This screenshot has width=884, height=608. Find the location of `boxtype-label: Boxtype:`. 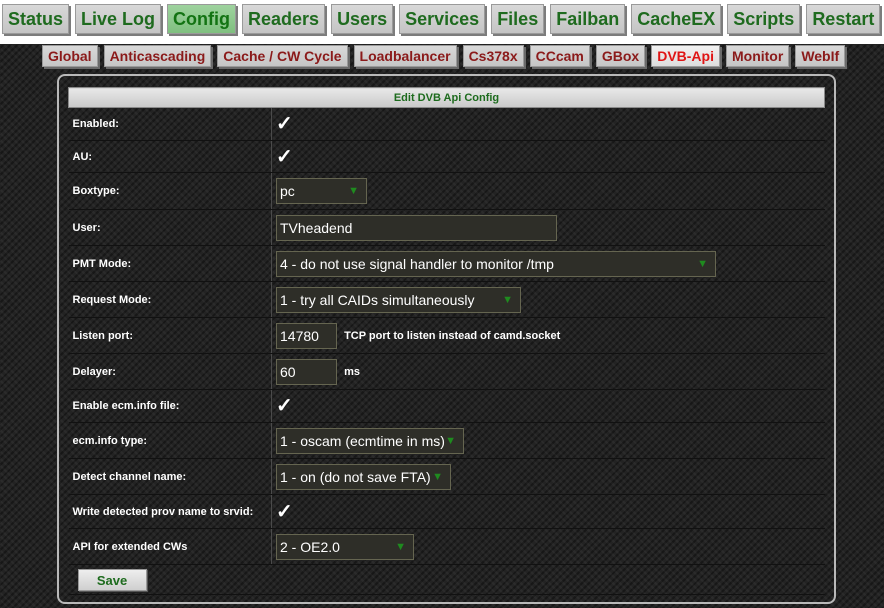

boxtype-label: Boxtype: is located at coordinates (170, 191).